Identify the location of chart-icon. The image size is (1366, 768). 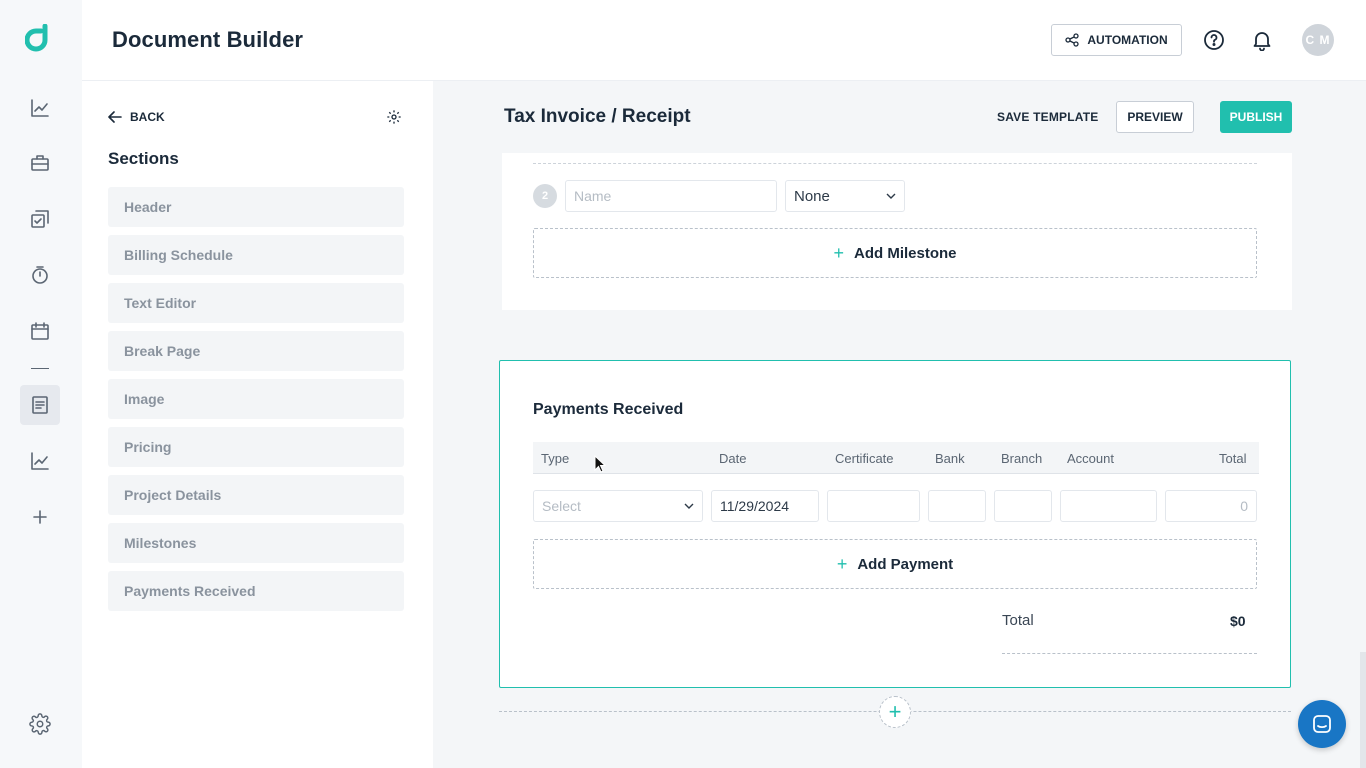
(40, 461).